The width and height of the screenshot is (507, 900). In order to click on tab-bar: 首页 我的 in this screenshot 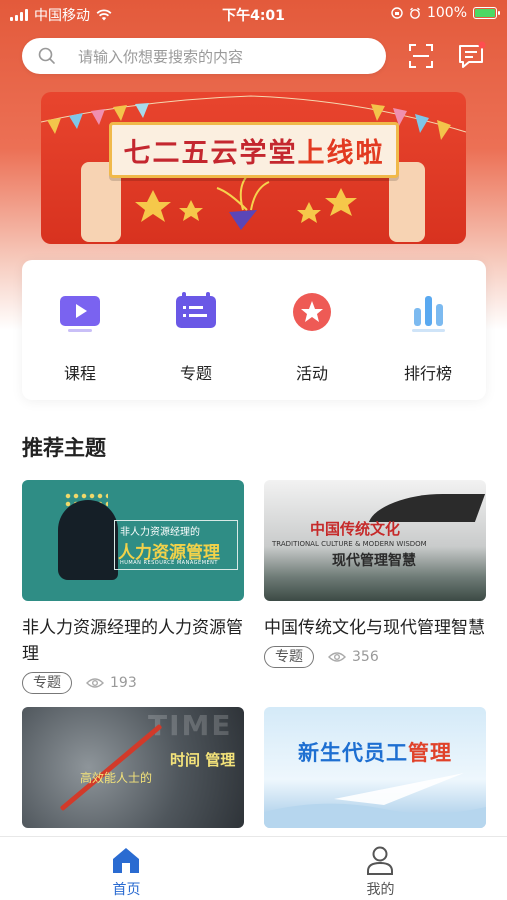, I will do `click(253, 868)`.